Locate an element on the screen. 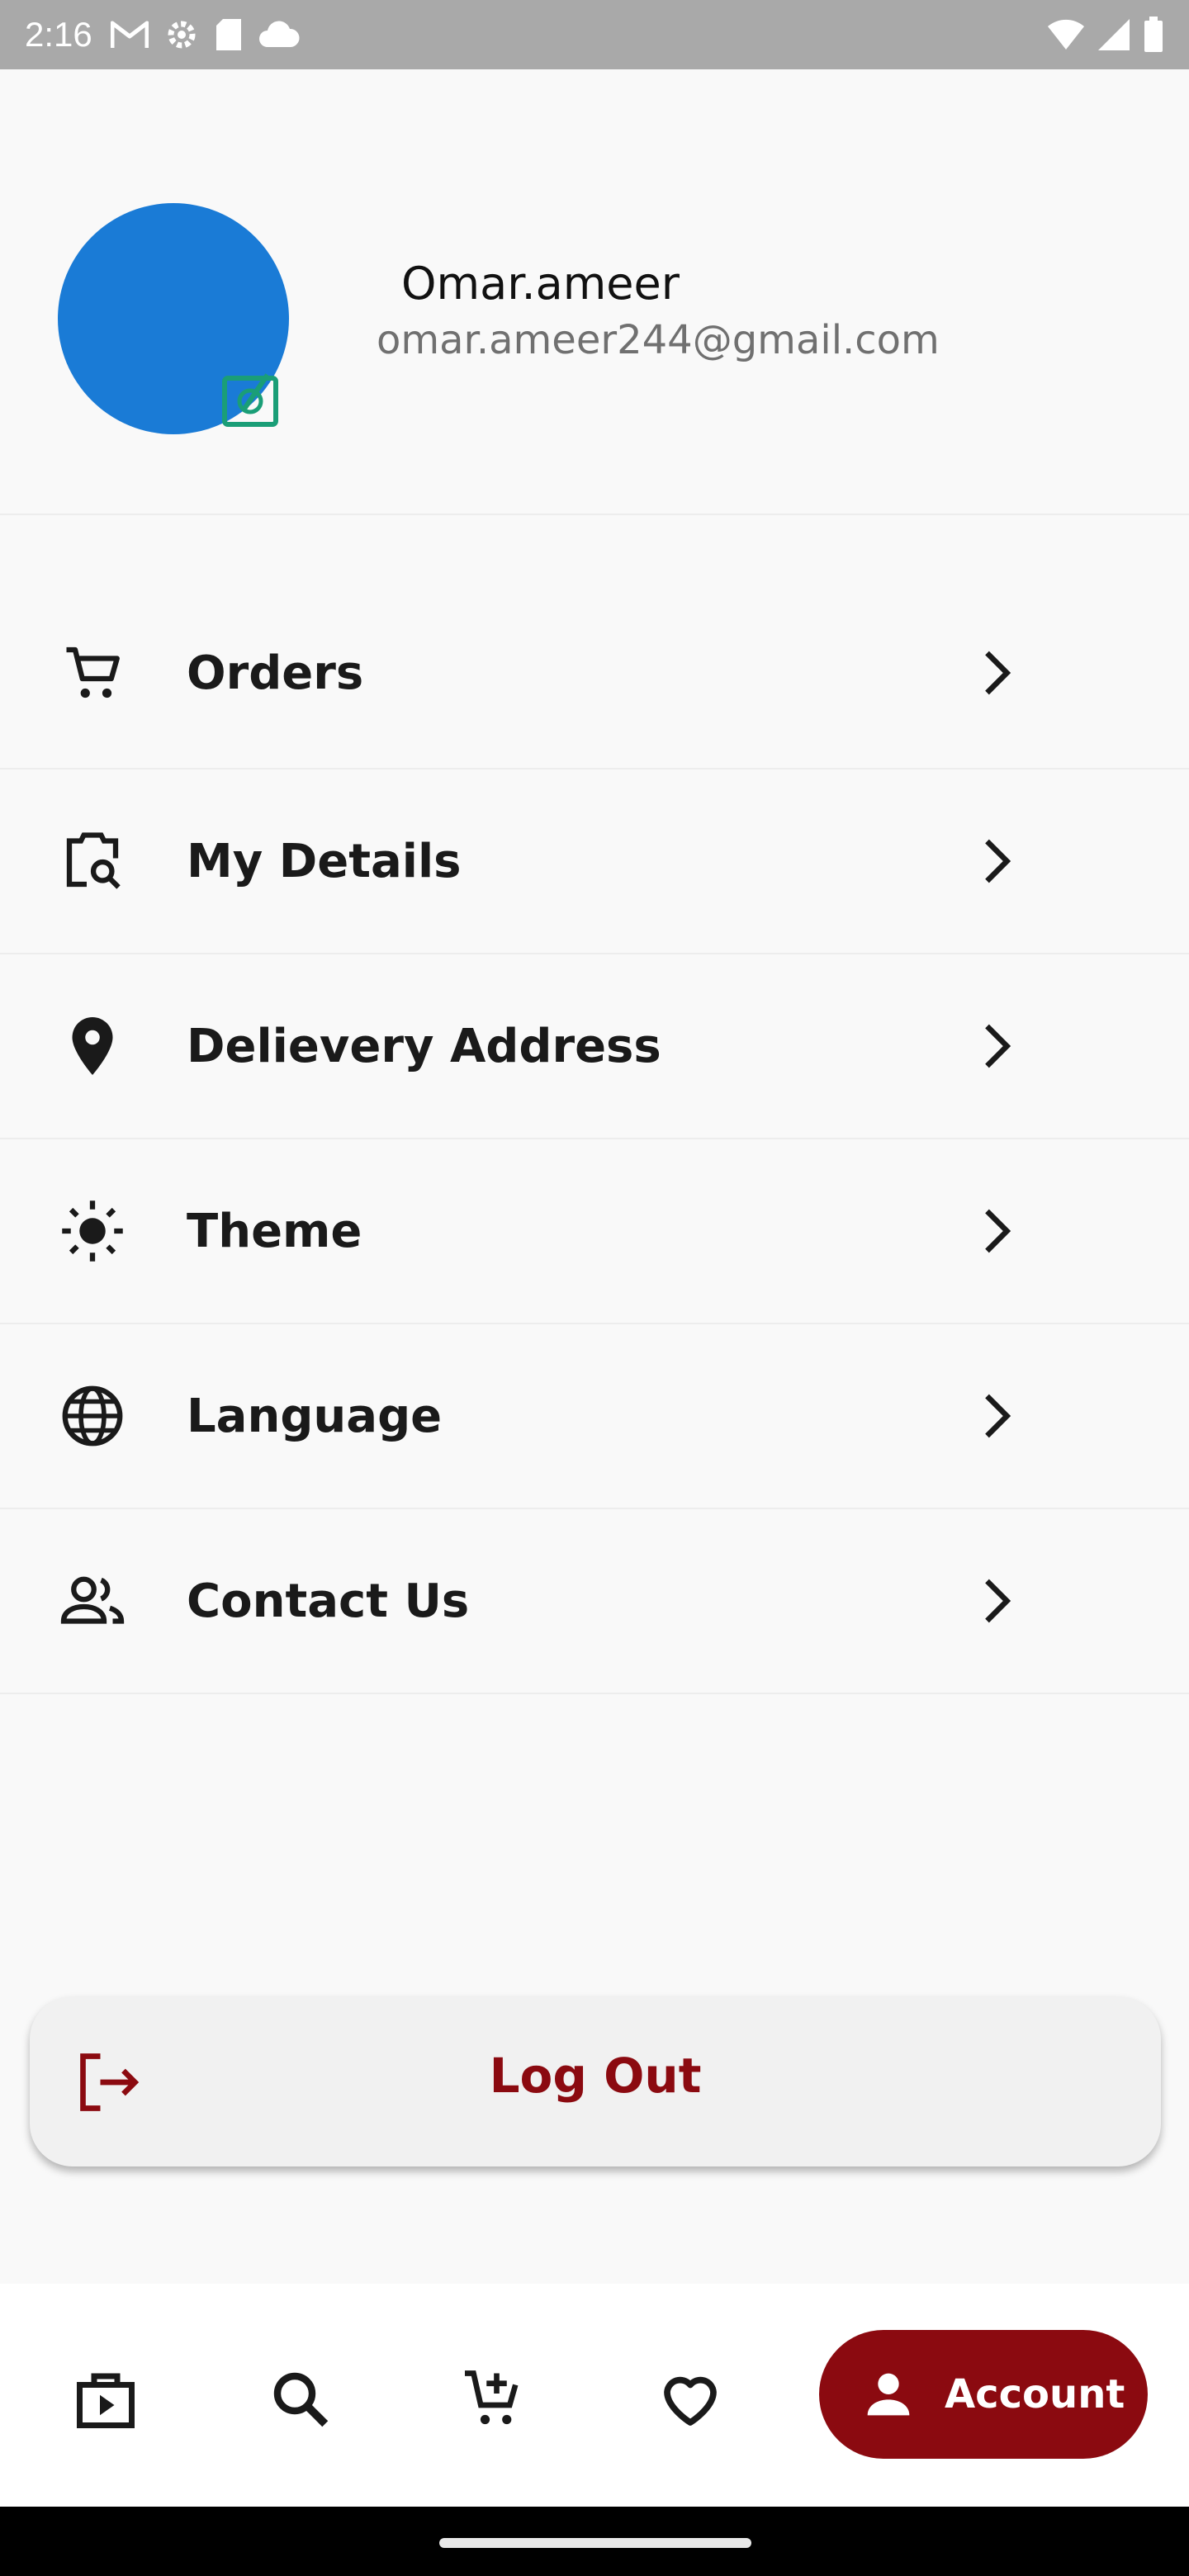 The height and width of the screenshot is (2576, 1189). menu-item-label: Delievery Address is located at coordinates (424, 1046).